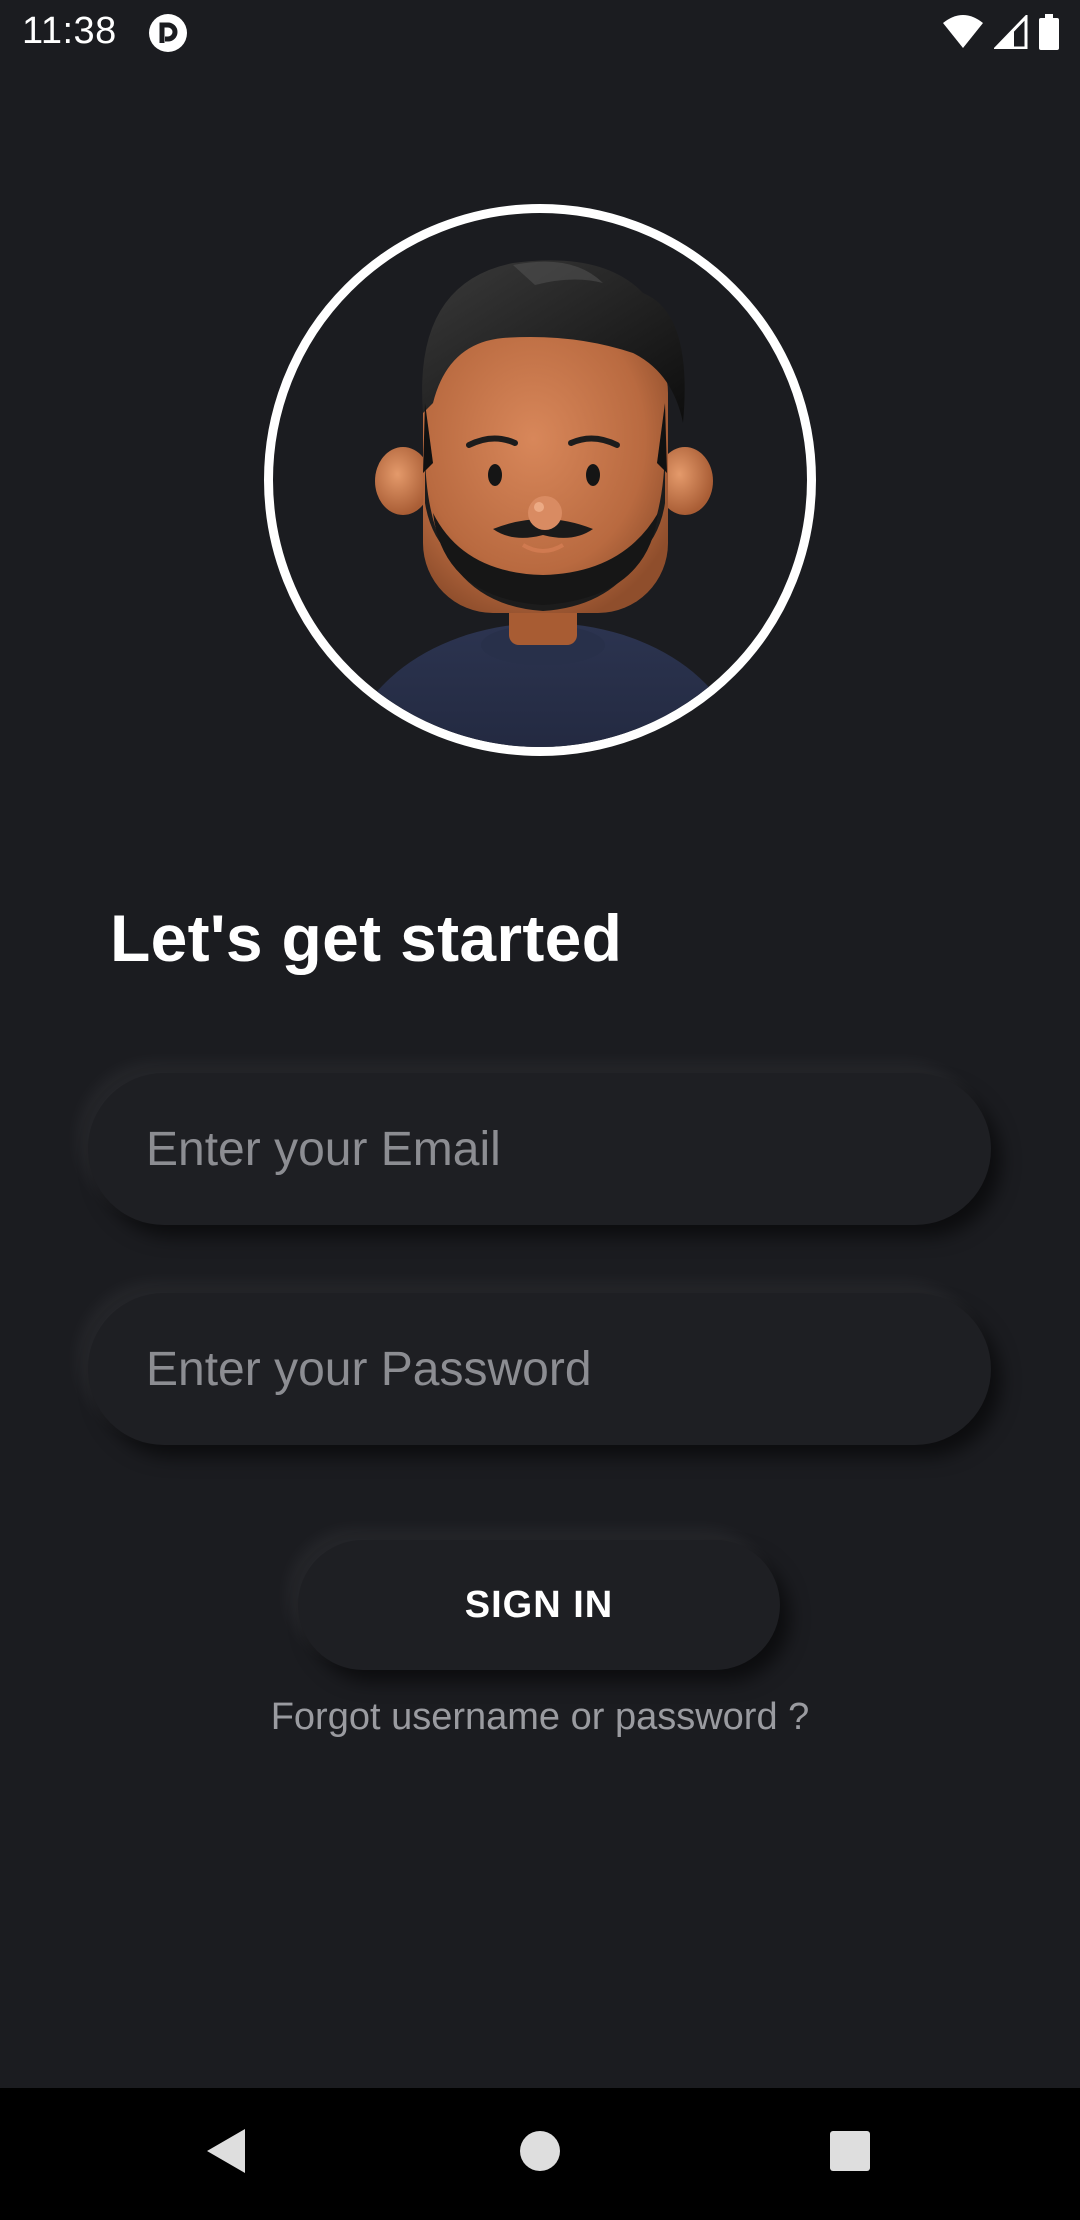 Image resolution: width=1080 pixels, height=2220 pixels. Describe the element at coordinates (963, 34) in the screenshot. I see `wifi-icon` at that location.